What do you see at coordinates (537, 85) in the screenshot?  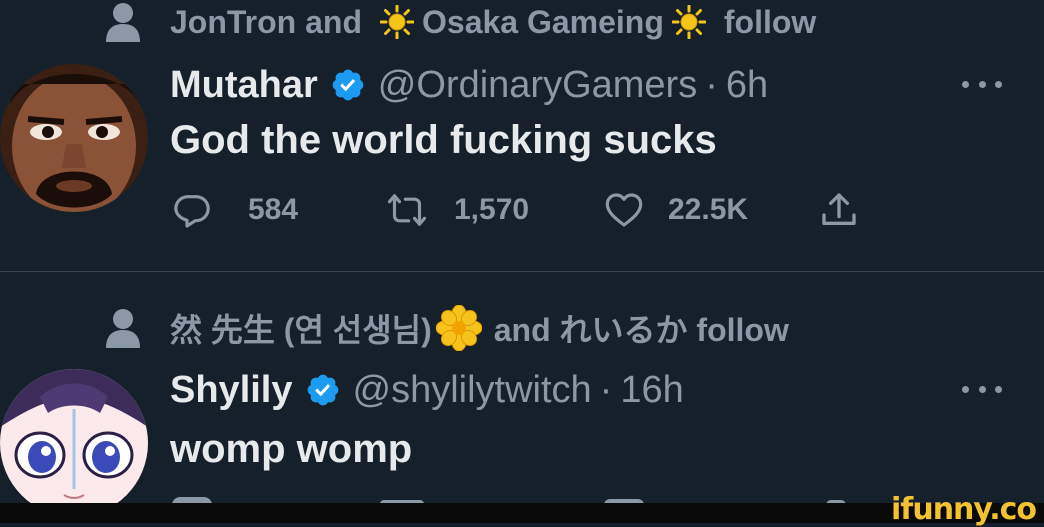 I see `author-handle: @OrdinaryGamers` at bounding box center [537, 85].